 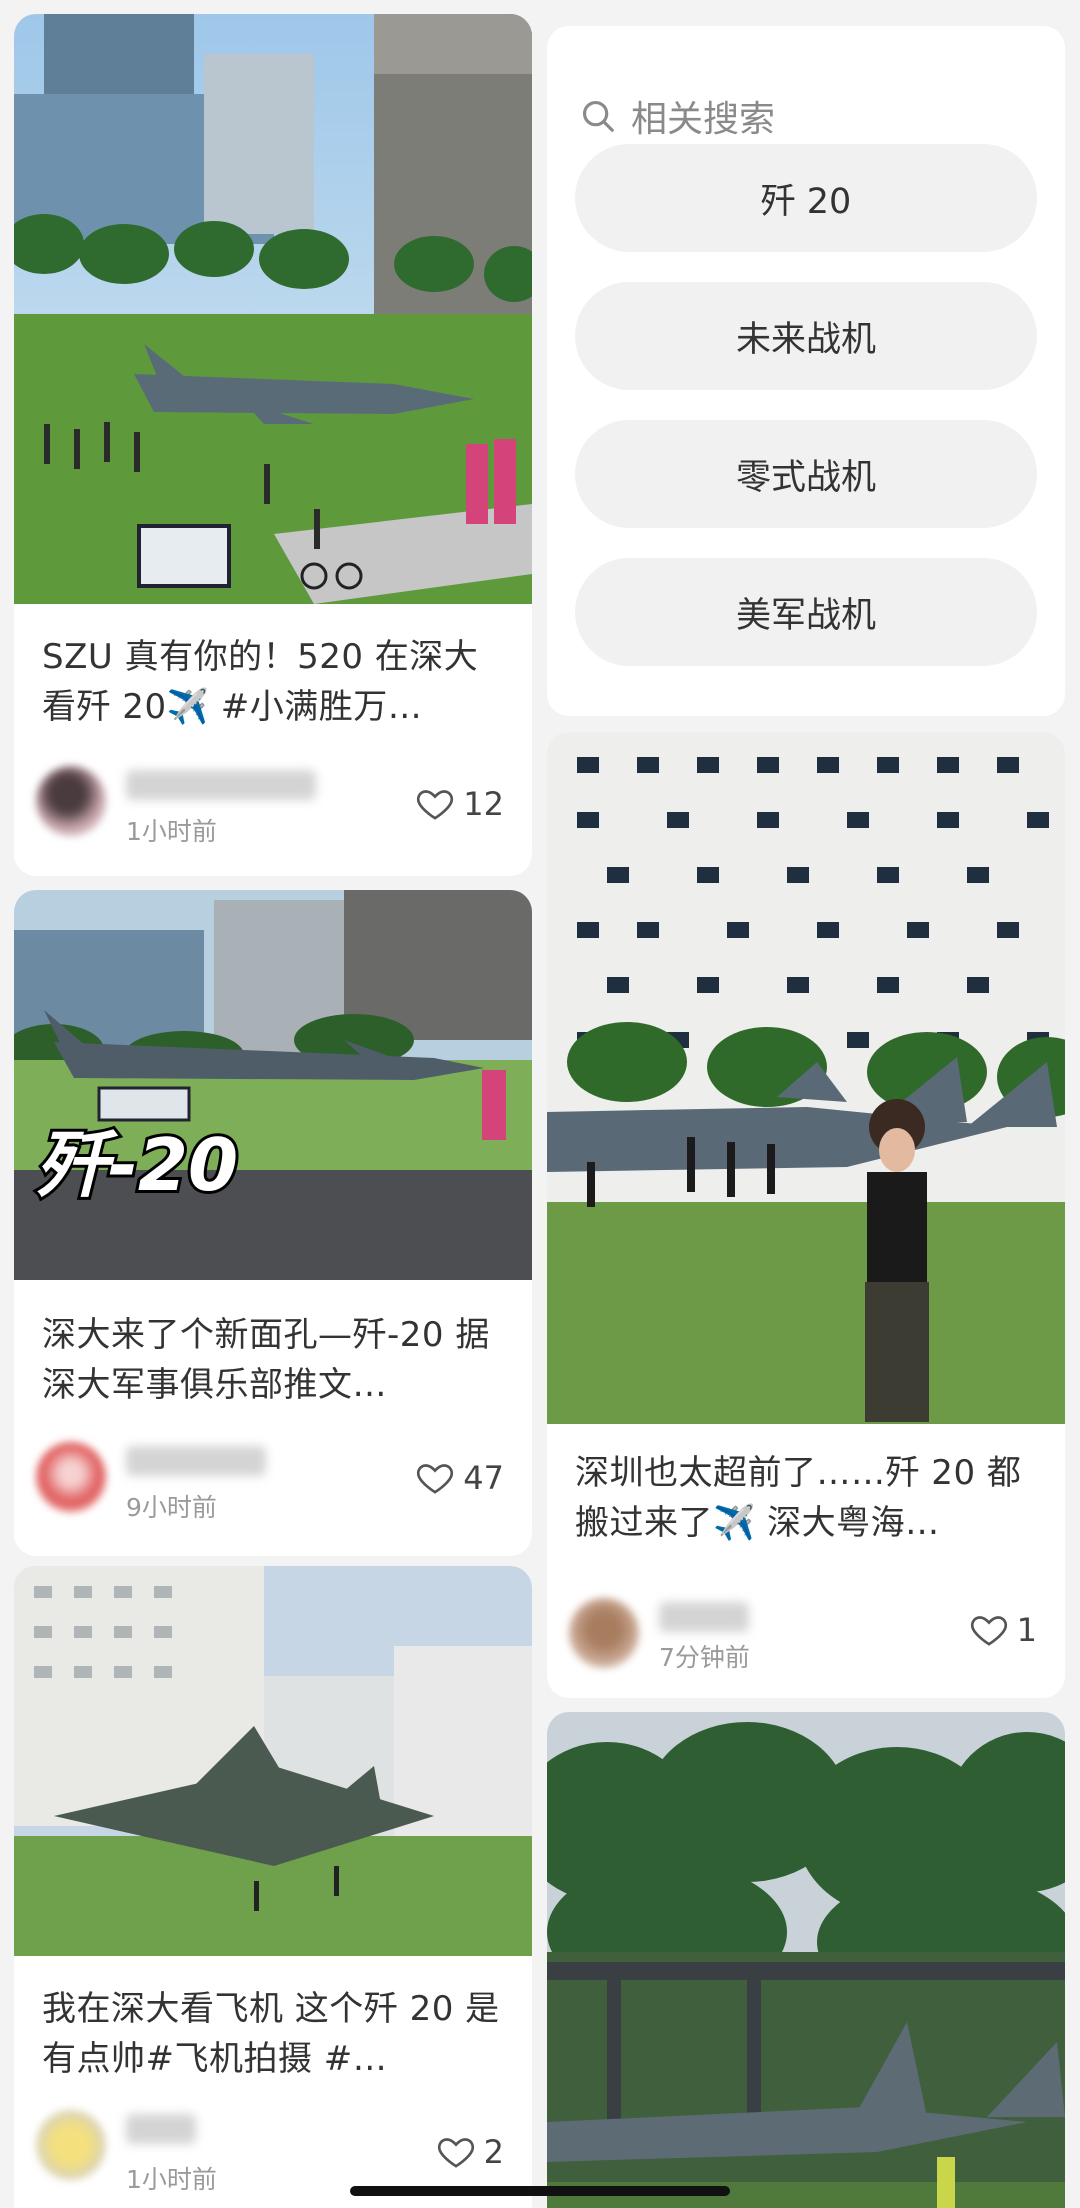 What do you see at coordinates (806, 336) in the screenshot?
I see `related-search-chip: 未来战机` at bounding box center [806, 336].